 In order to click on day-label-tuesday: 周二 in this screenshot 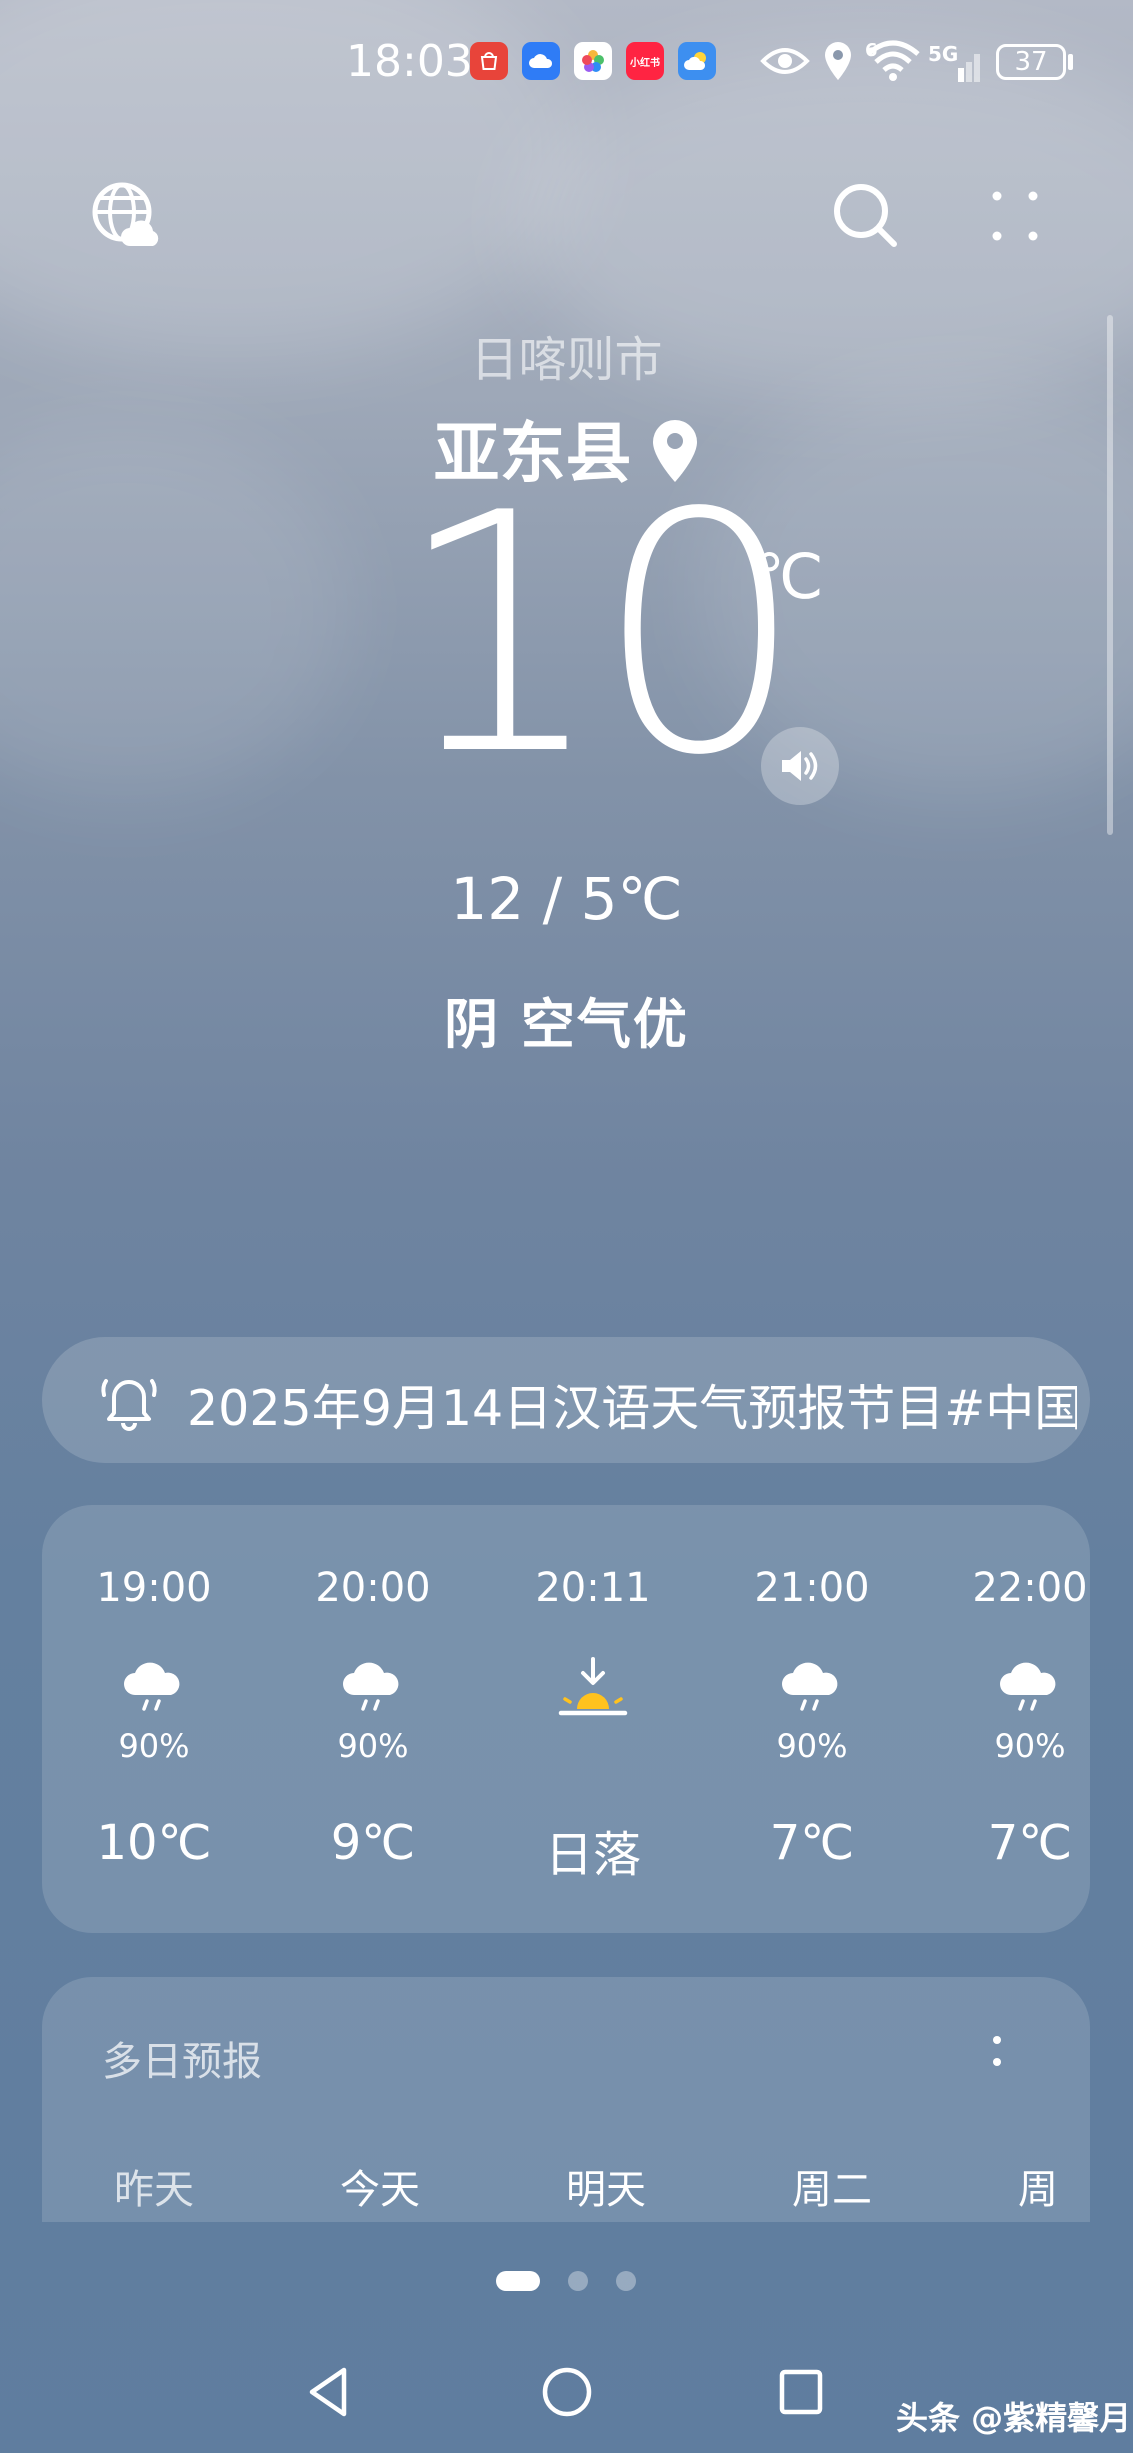, I will do `click(832, 2186)`.